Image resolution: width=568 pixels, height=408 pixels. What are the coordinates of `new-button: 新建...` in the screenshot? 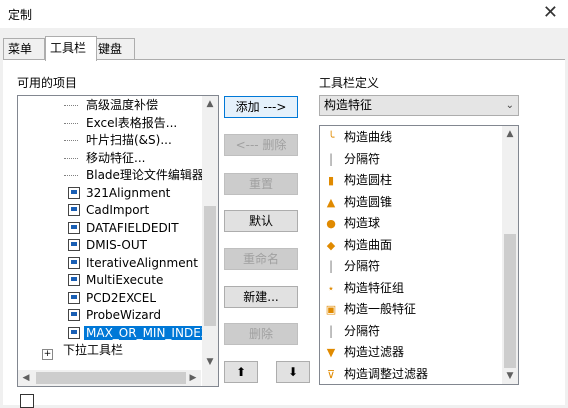 It's located at (261, 297).